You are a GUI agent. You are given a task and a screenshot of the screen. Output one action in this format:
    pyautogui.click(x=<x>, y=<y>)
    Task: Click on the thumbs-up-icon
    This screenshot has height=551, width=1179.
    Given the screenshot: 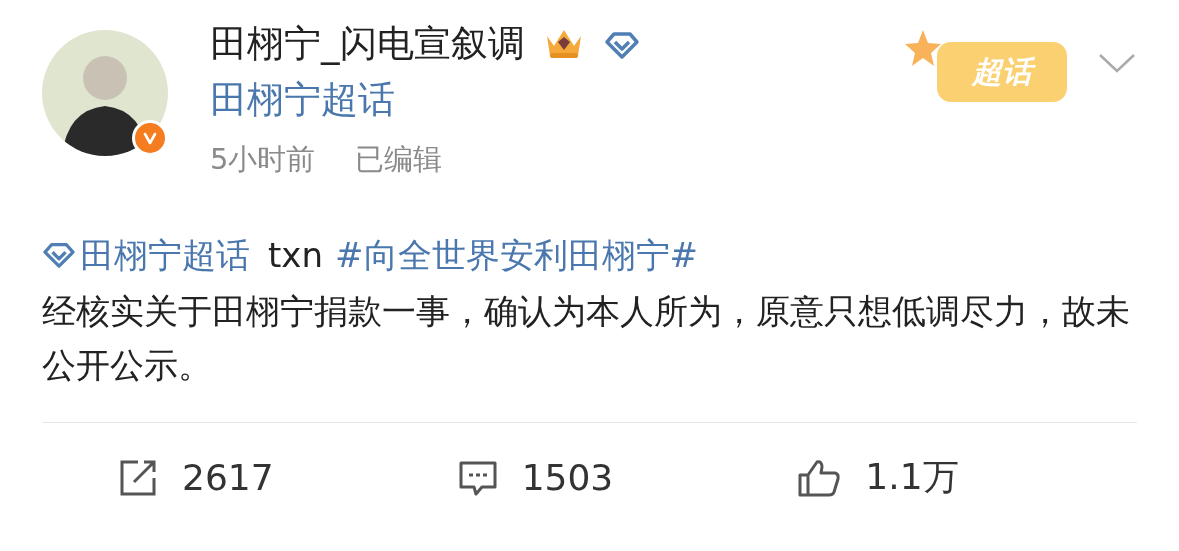 What is the action you would take?
    pyautogui.click(x=819, y=477)
    